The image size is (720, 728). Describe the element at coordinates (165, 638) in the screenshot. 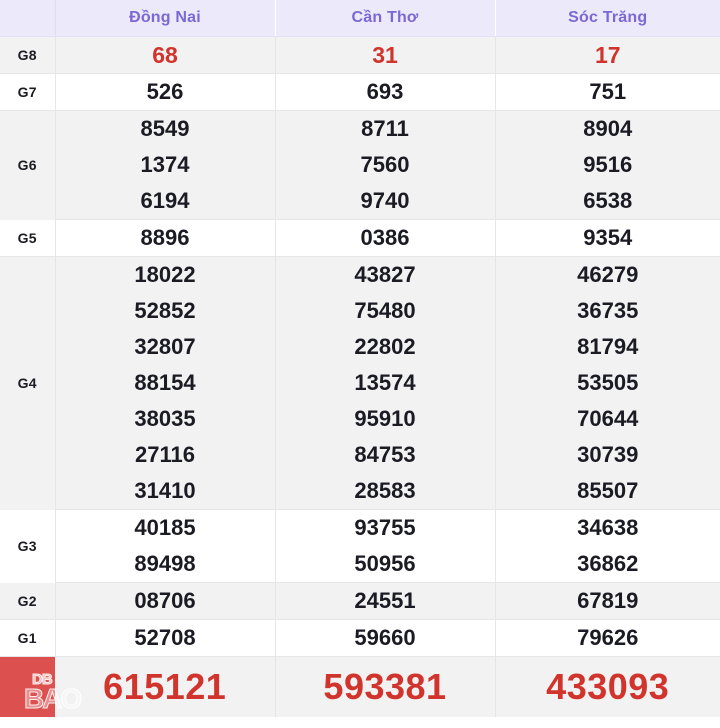

I see `cell-g1-dong-nai: 52708` at that location.